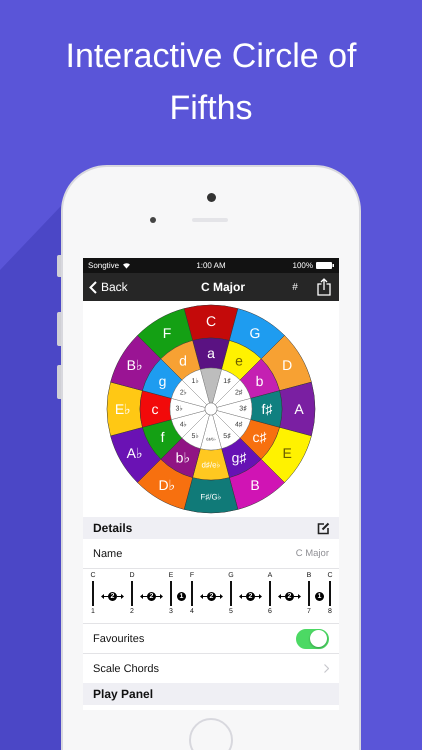 The width and height of the screenshot is (422, 750). I want to click on key-label: E♭, so click(123, 409).